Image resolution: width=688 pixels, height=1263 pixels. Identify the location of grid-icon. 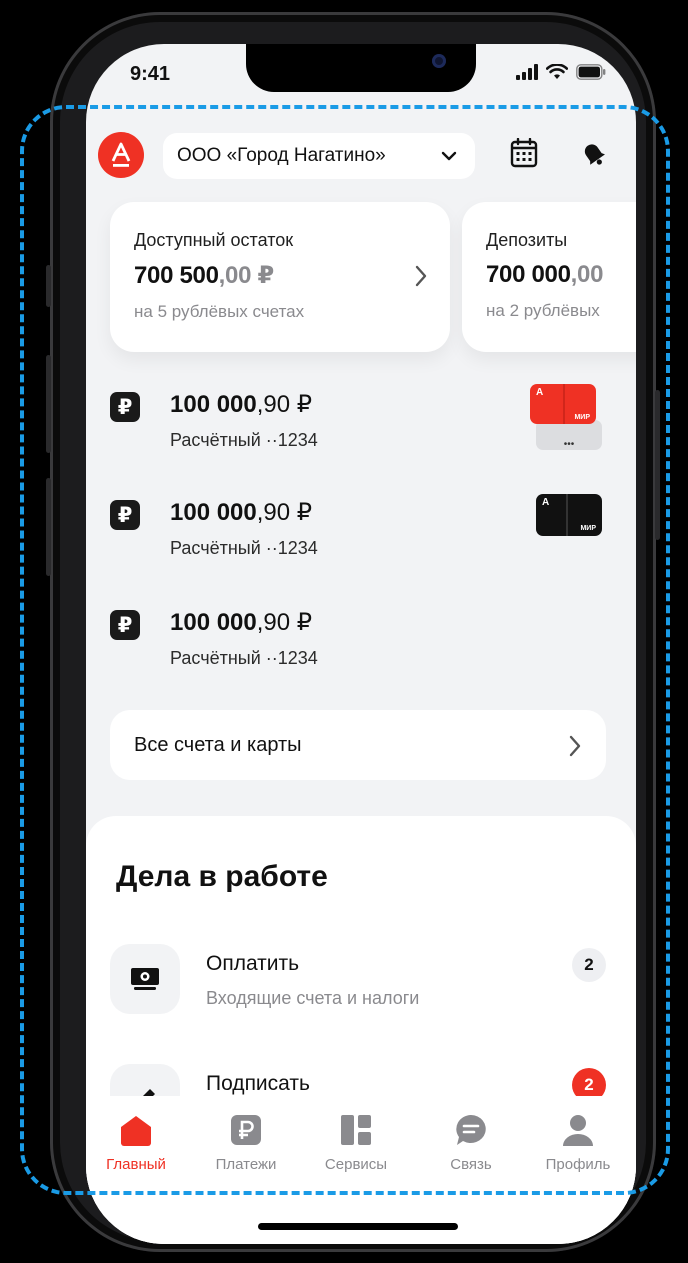
(356, 1130).